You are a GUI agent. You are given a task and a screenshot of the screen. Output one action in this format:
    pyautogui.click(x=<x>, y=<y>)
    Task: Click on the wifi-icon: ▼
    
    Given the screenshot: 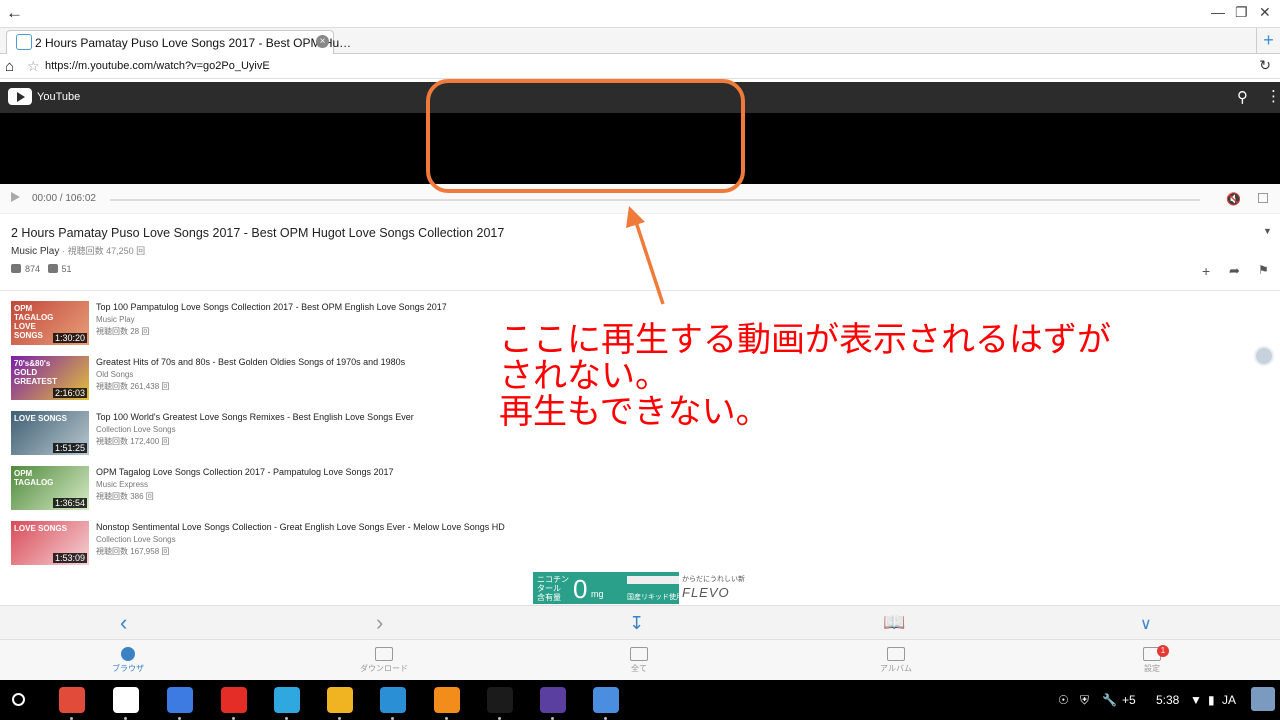 What is the action you would take?
    pyautogui.click(x=1196, y=700)
    